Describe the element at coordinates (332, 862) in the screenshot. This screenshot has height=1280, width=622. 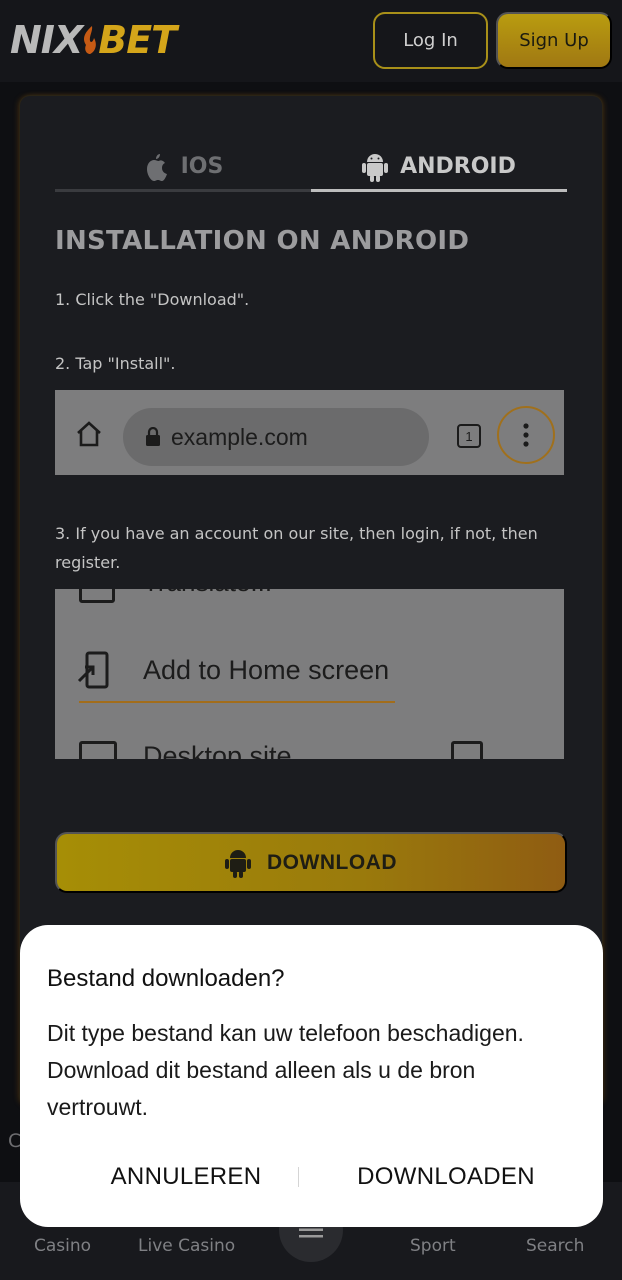
I see `download-button-label: DOWNLOAD` at that location.